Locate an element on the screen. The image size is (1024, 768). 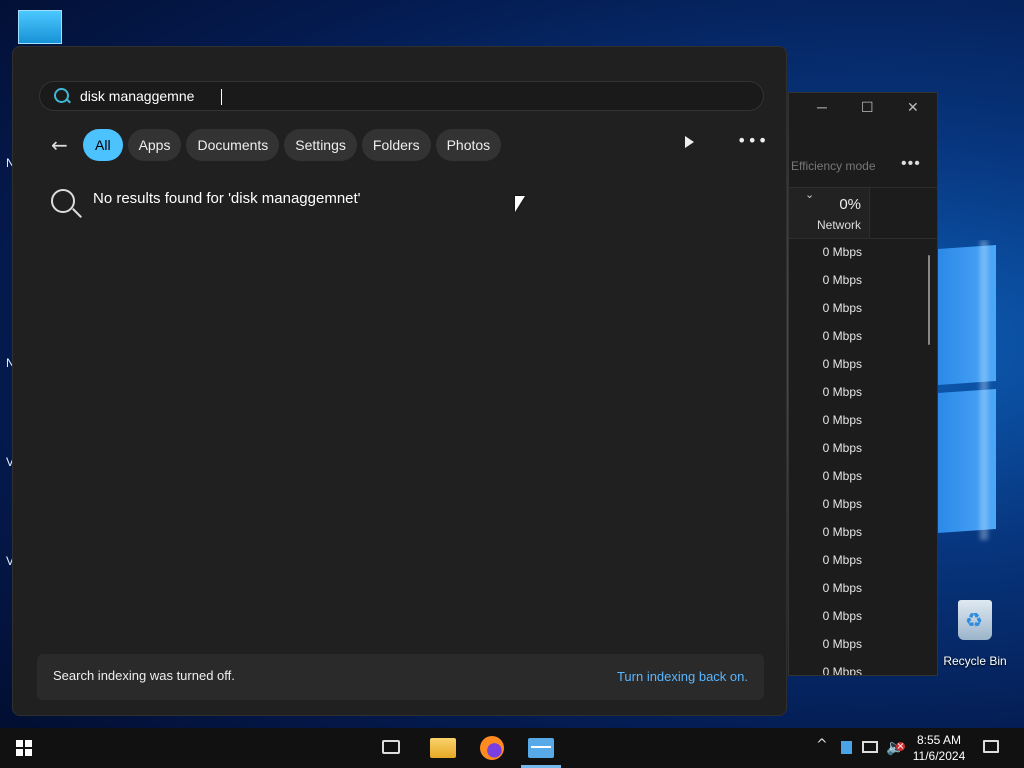
tray-app-icon is located at coordinates (846, 747).